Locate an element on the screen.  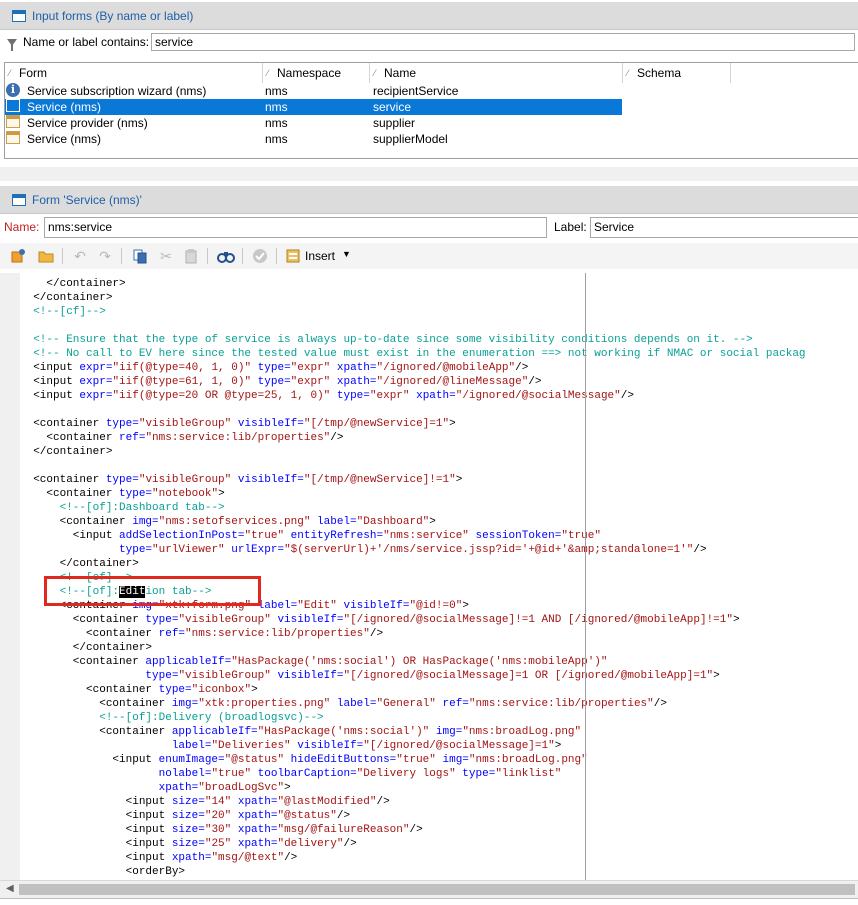
code-token: </container> is located at coordinates (66, 452).